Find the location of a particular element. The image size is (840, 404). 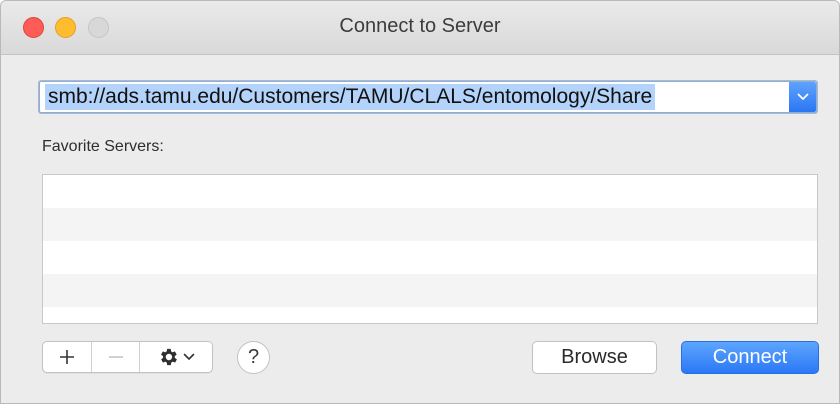

gear-icon is located at coordinates (169, 357).